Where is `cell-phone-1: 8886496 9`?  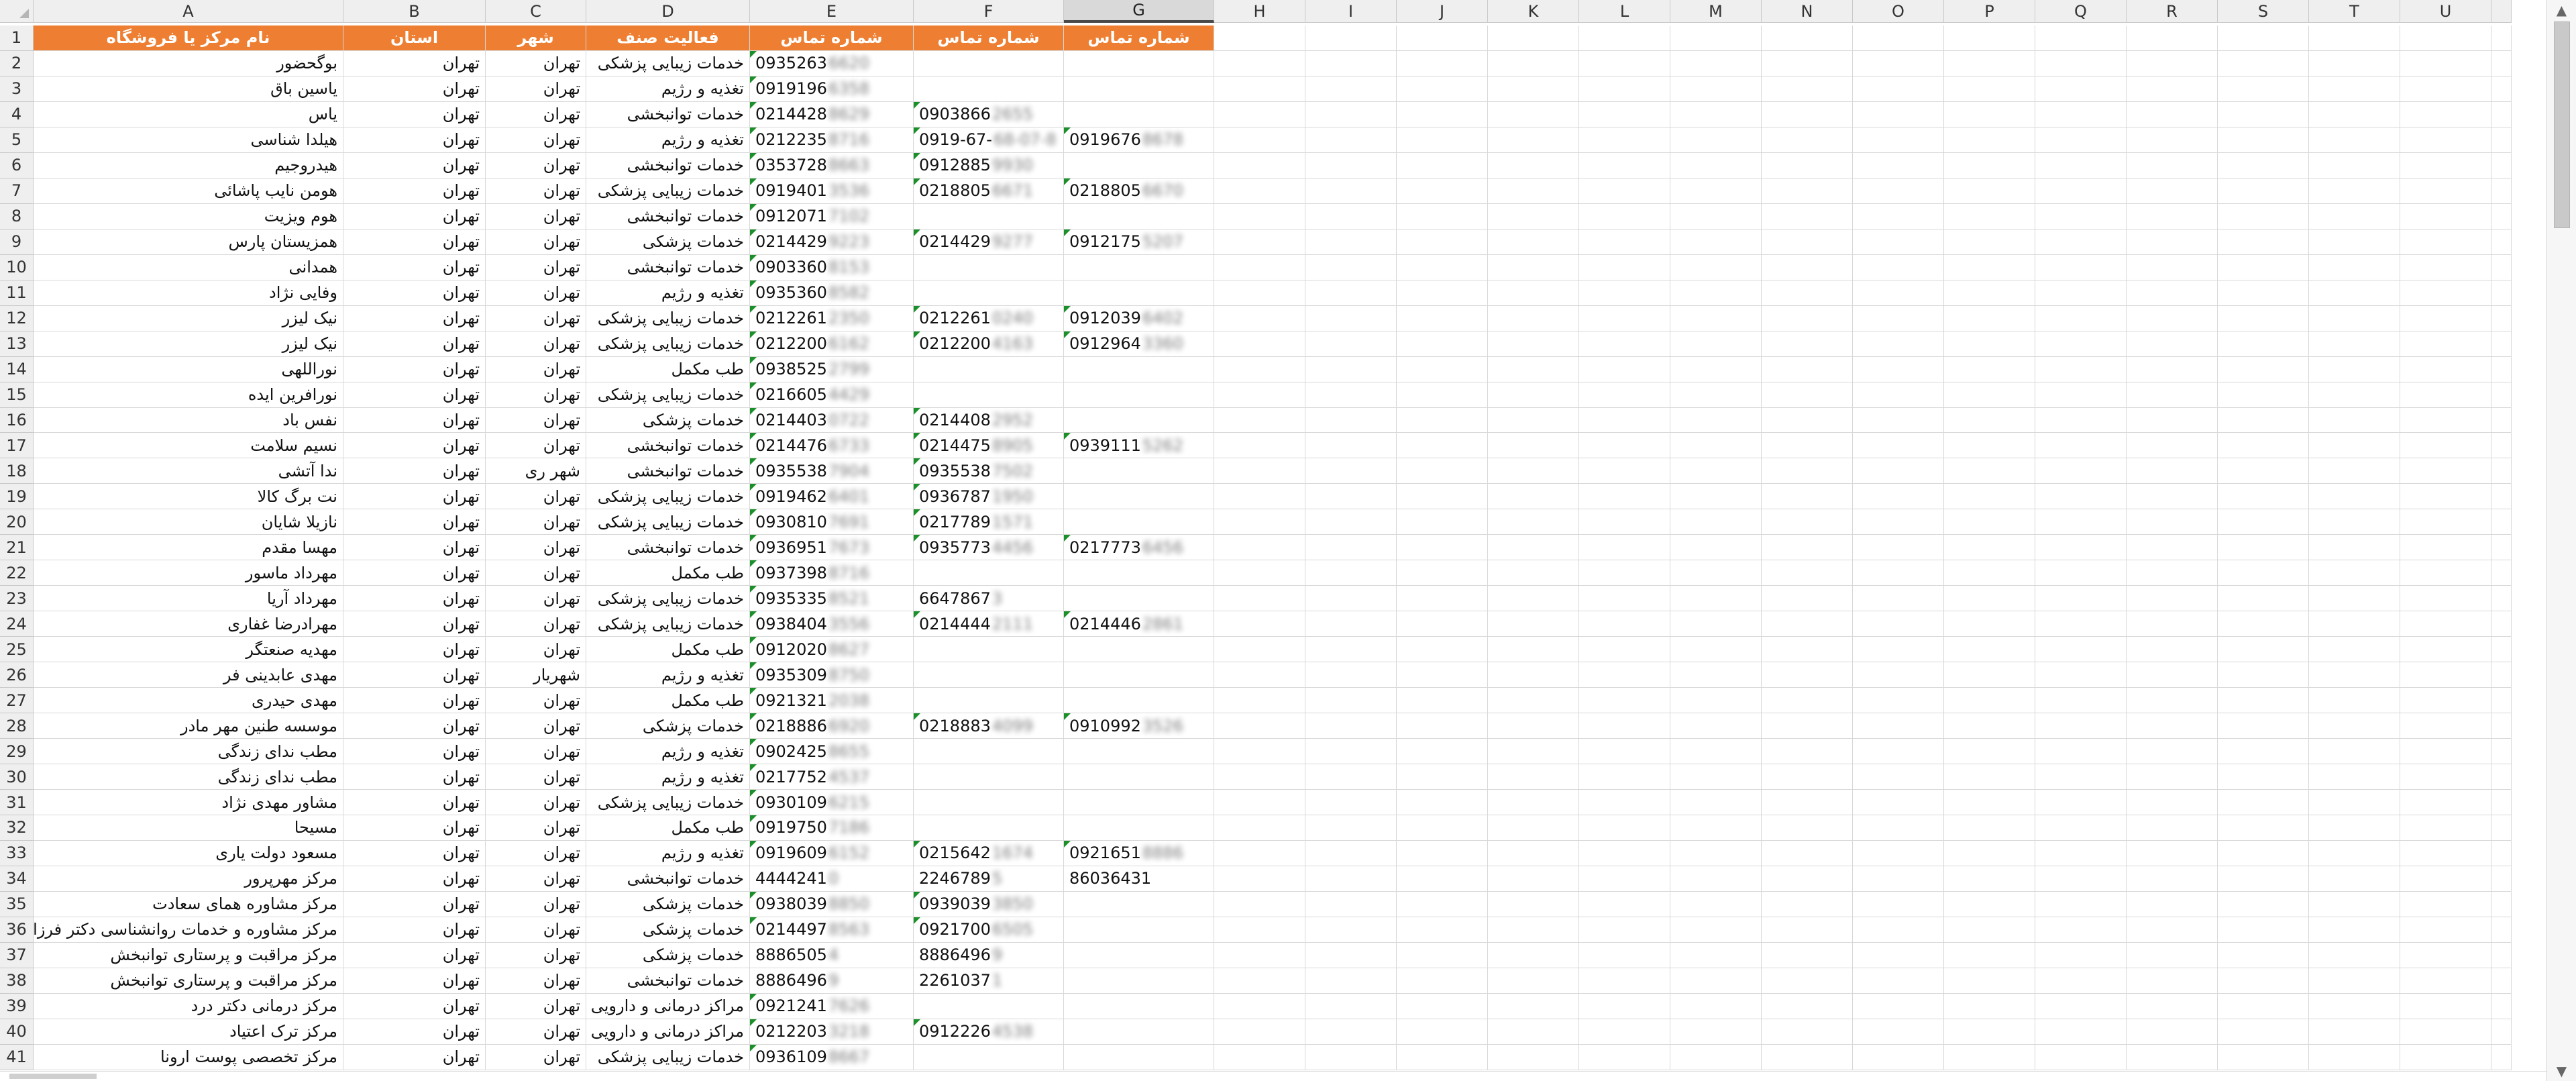 cell-phone-1: 8886496 9 is located at coordinates (832, 981).